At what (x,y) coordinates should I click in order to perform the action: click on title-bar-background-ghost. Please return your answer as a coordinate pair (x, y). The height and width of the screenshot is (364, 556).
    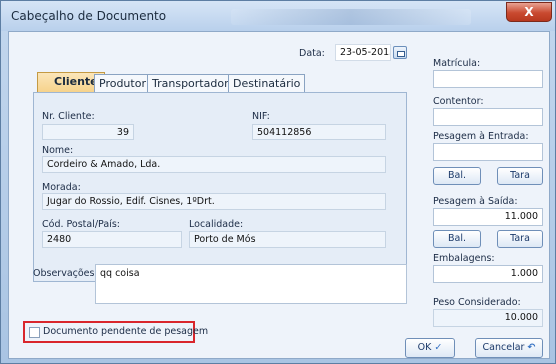
    Looking at the image, I should click on (351, 17).